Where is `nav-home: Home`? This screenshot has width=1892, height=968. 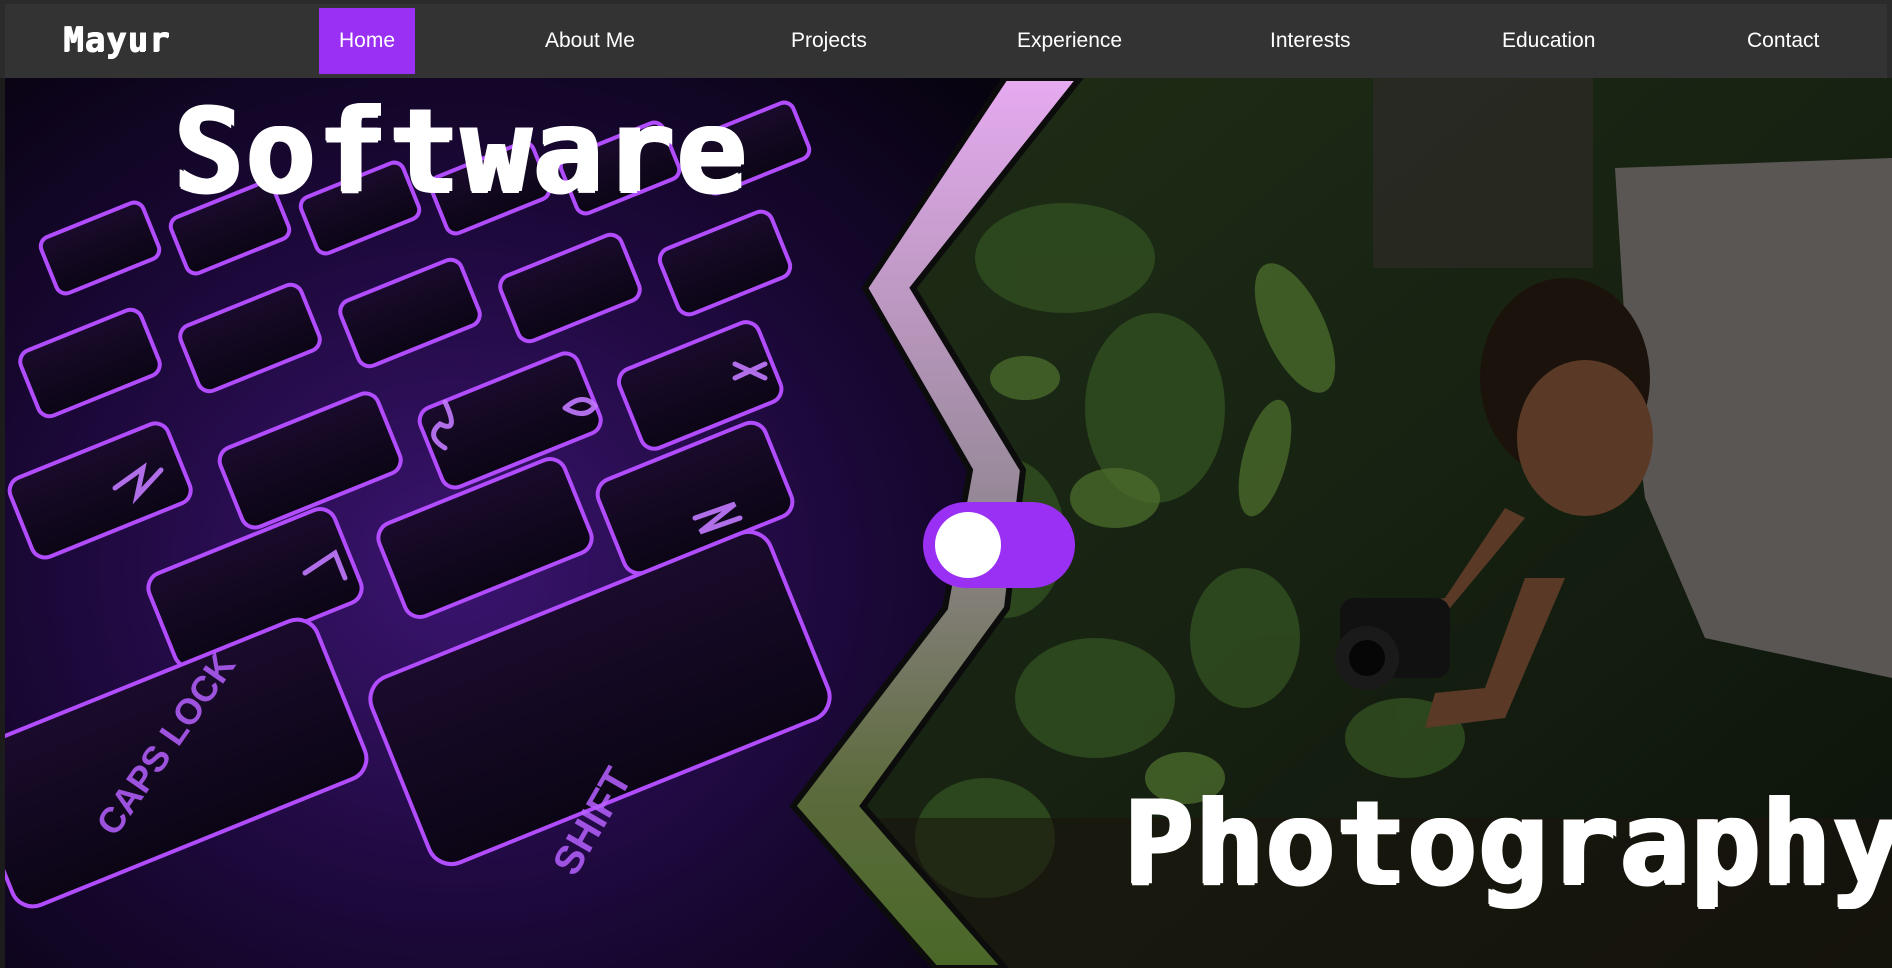
nav-home: Home is located at coordinates (367, 41).